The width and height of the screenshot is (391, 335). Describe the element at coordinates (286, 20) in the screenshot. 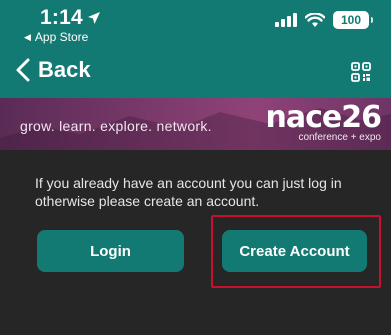

I see `cellular-signal-icon` at that location.